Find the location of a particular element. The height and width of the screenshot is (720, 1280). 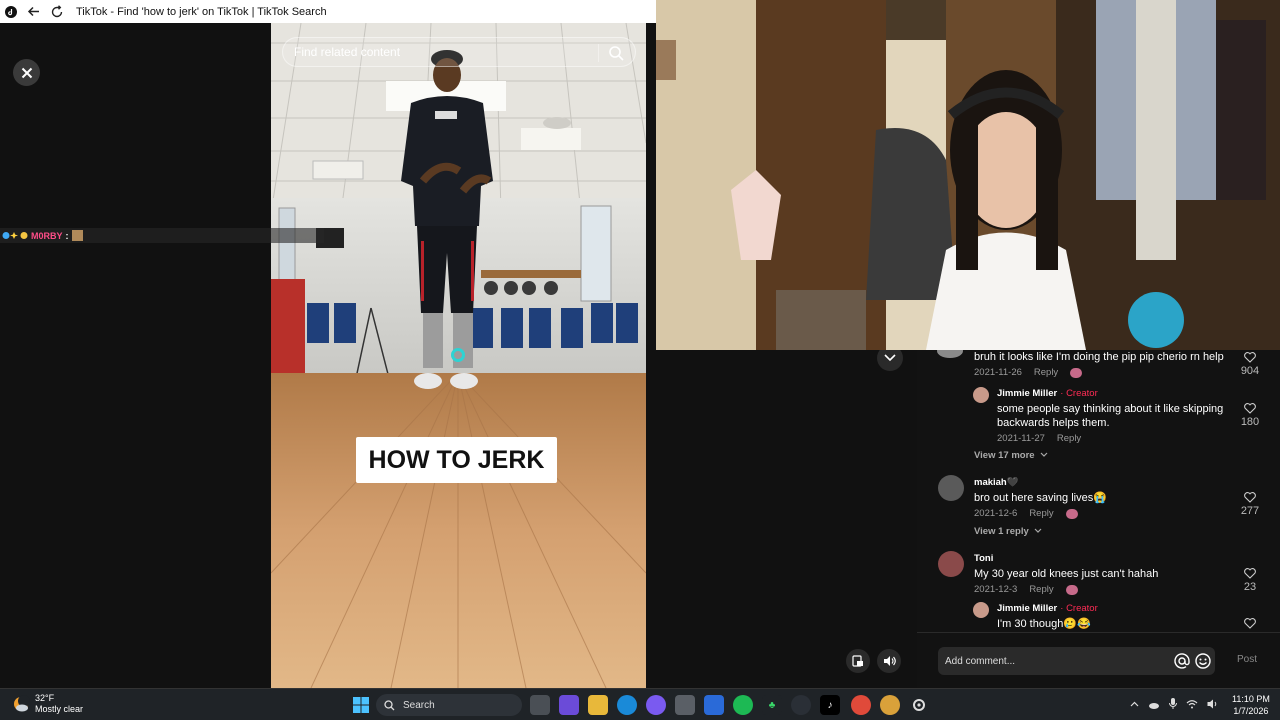

like-button: 180 is located at coordinates (1250, 415).